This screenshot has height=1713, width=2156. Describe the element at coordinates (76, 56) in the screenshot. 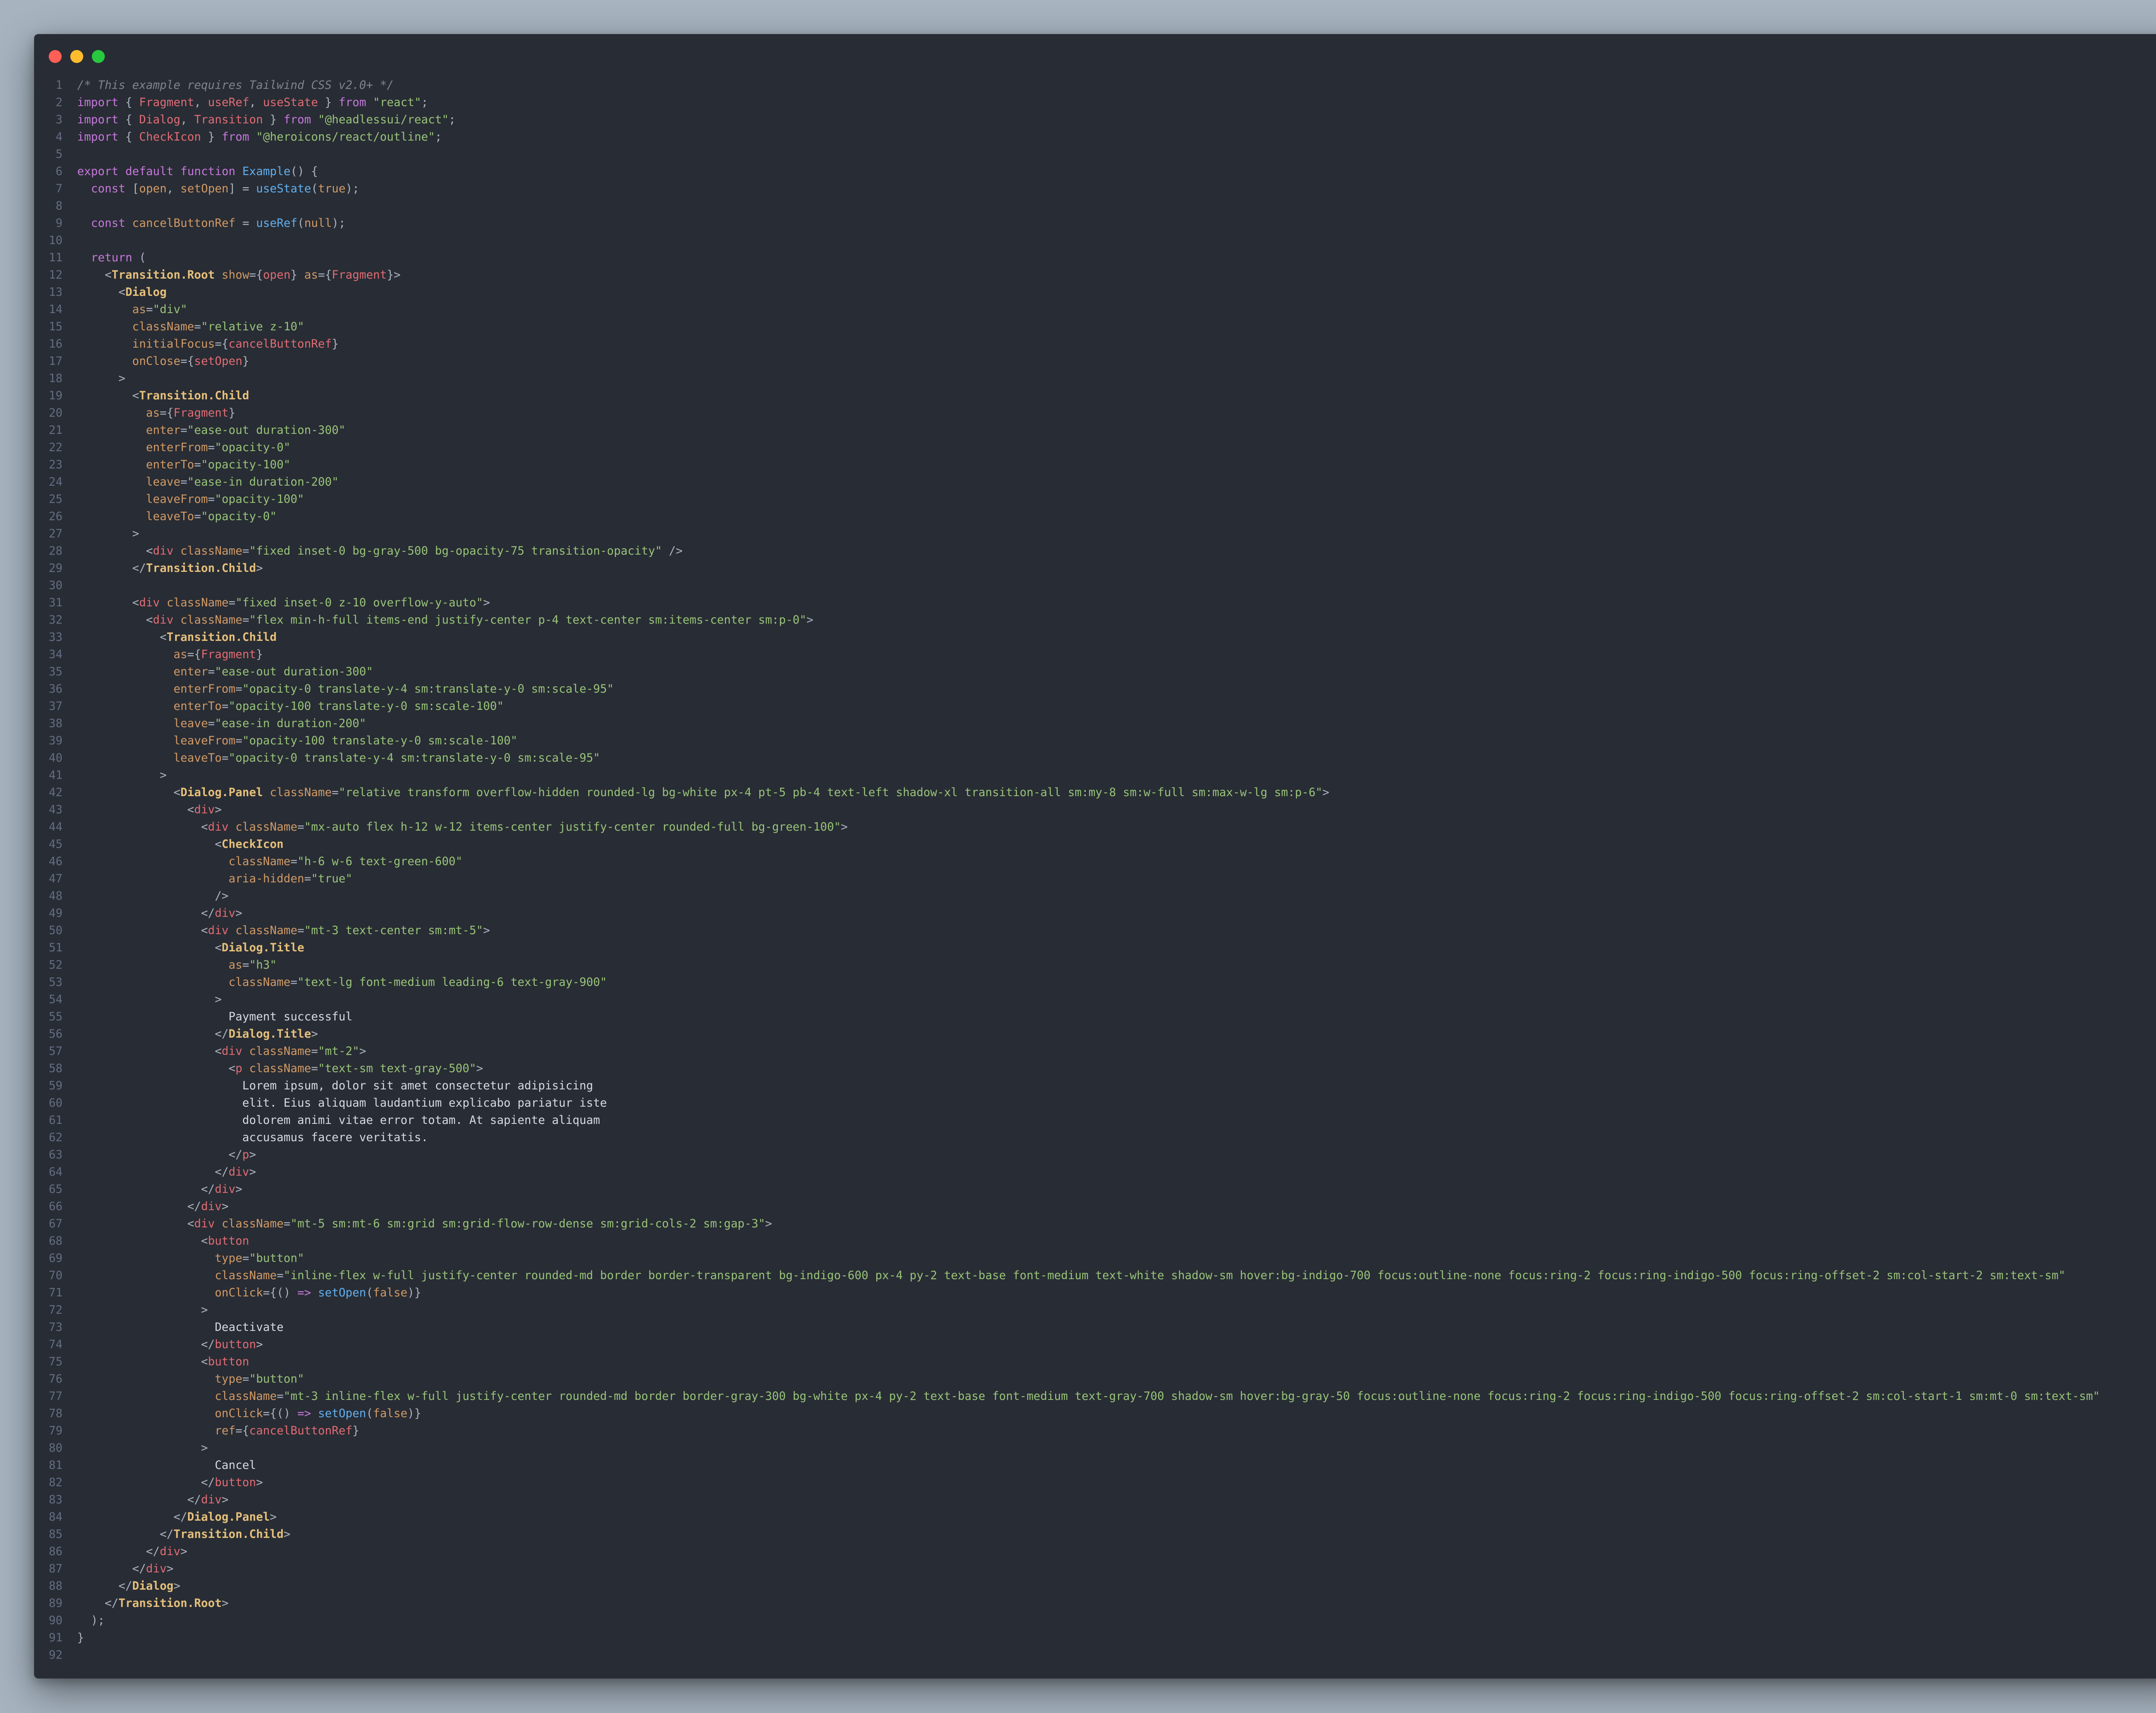

I see `minimize-window-button` at that location.